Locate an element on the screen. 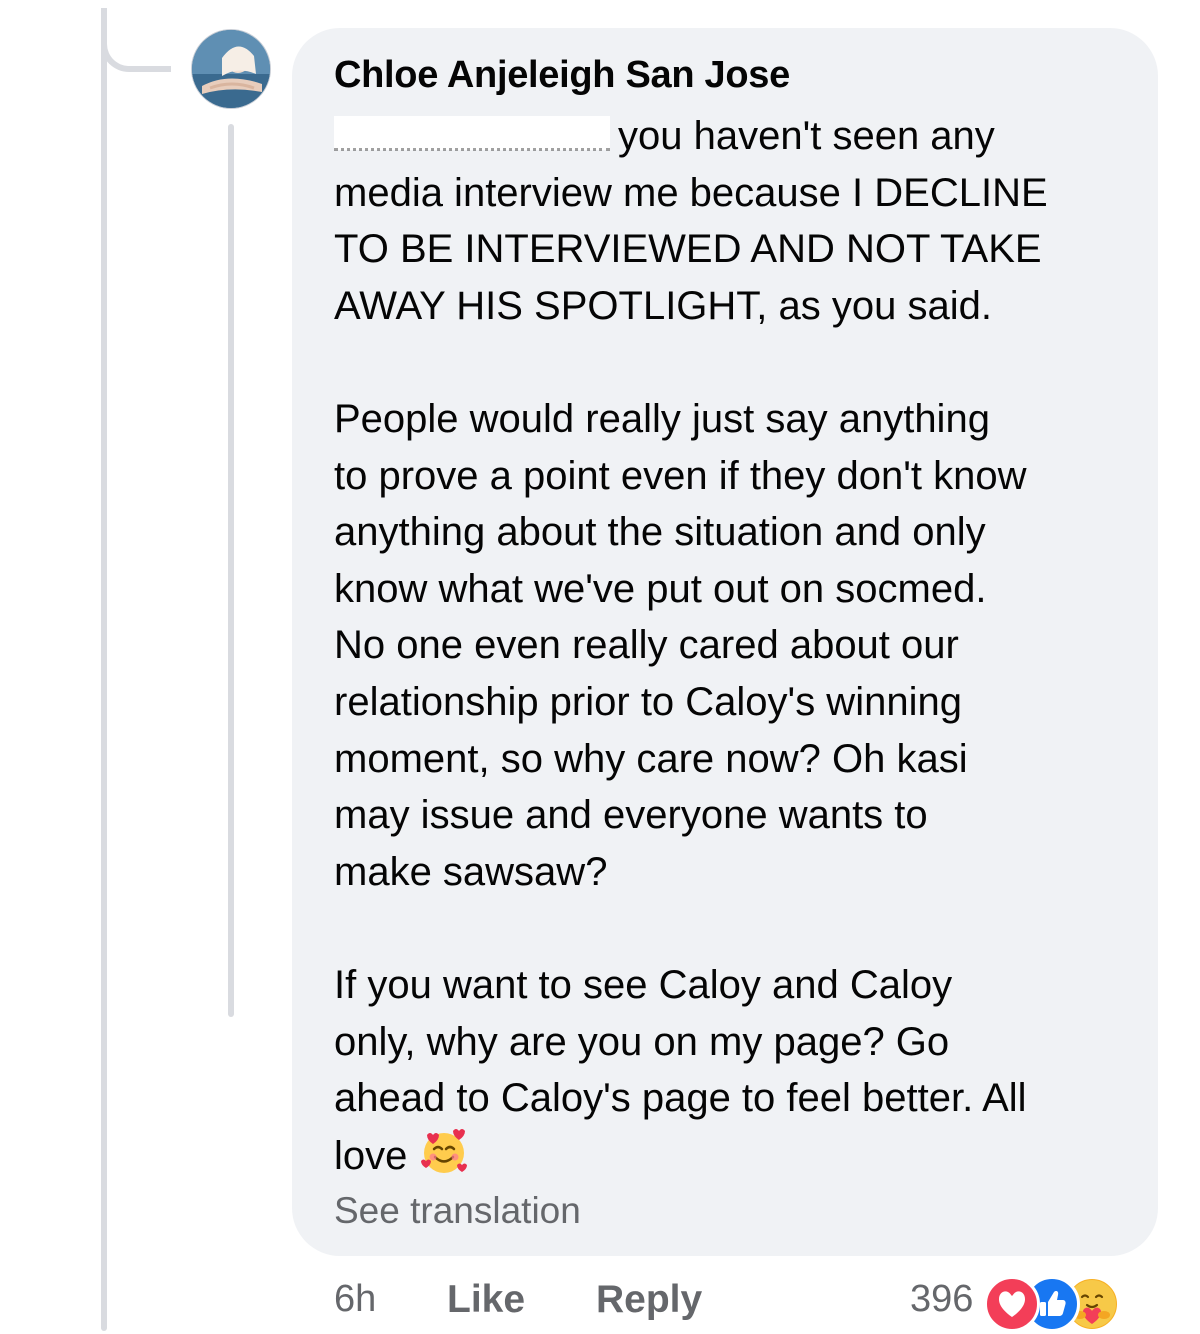 The image size is (1200, 1334). like-button: Like is located at coordinates (486, 1300).